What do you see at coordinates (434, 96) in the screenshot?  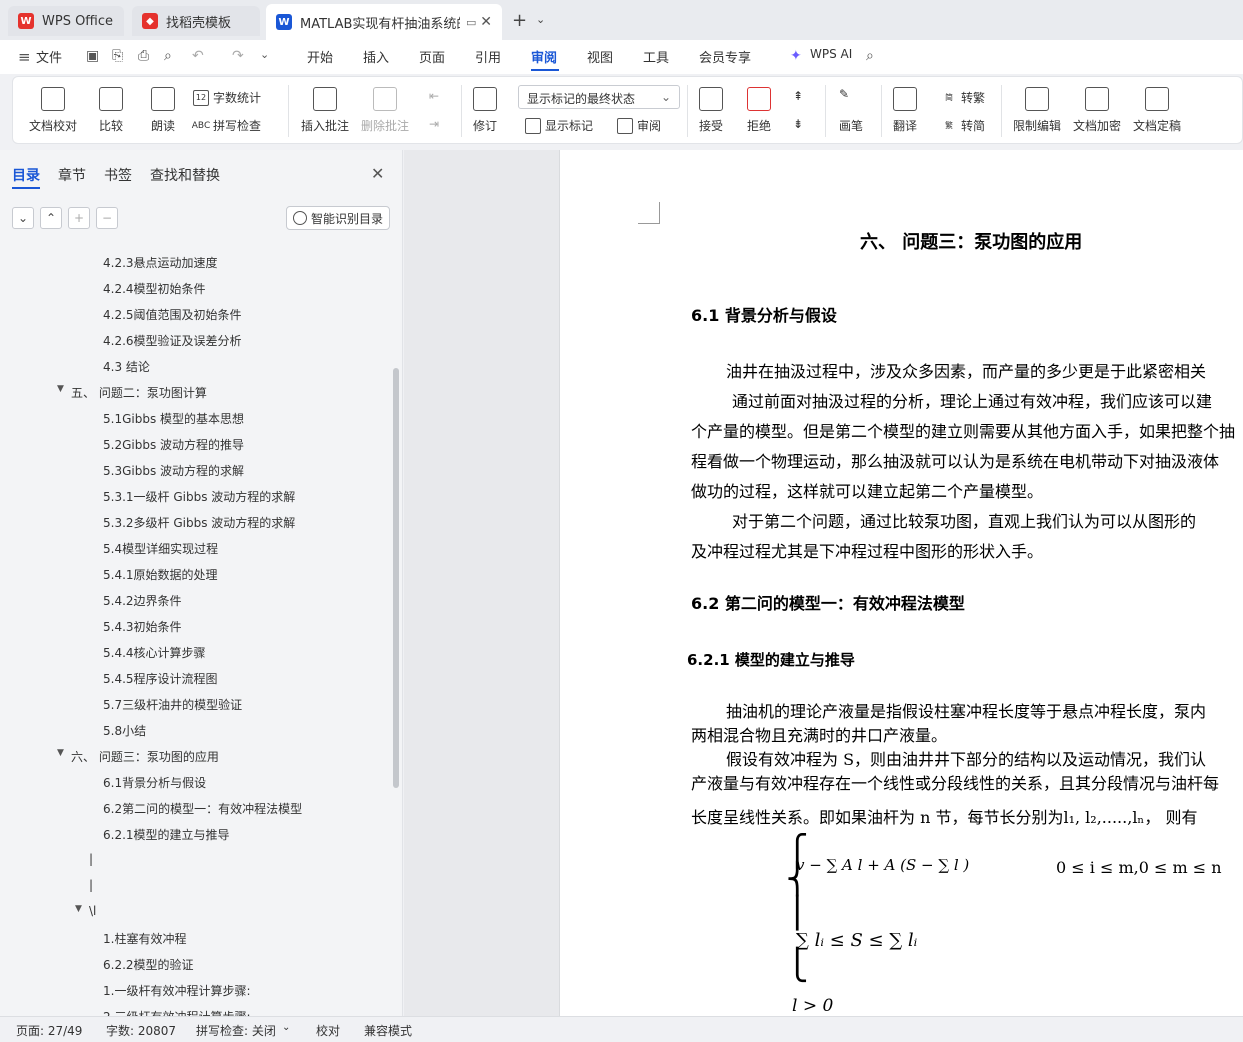 I see `prev-comment-icon: ⇤` at bounding box center [434, 96].